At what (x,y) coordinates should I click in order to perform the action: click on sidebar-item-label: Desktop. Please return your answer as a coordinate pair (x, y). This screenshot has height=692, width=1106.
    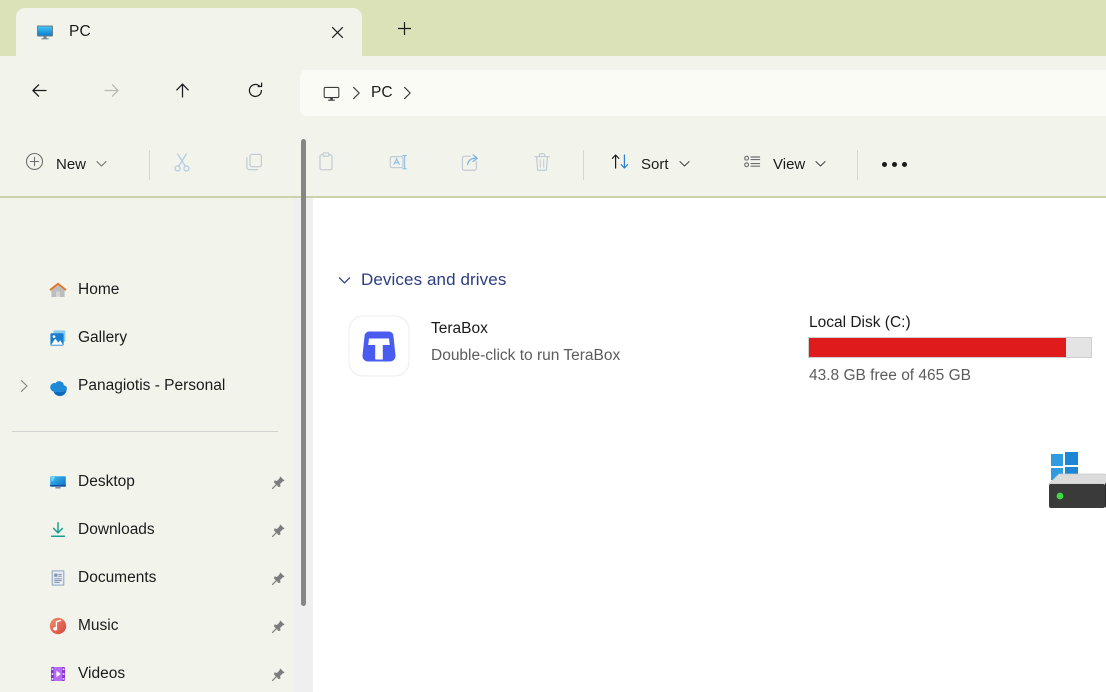
    Looking at the image, I should click on (106, 481).